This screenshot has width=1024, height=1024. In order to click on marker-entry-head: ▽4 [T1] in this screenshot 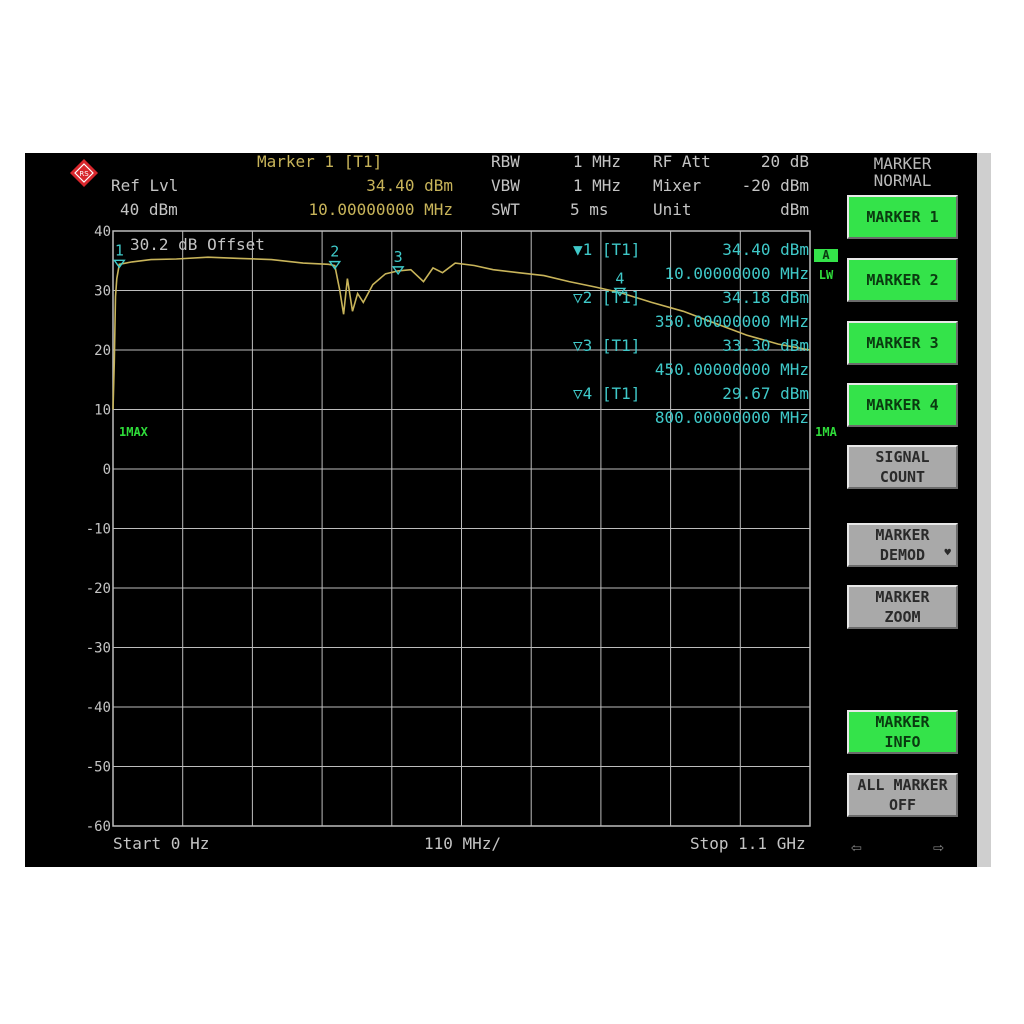, I will do `click(607, 393)`.